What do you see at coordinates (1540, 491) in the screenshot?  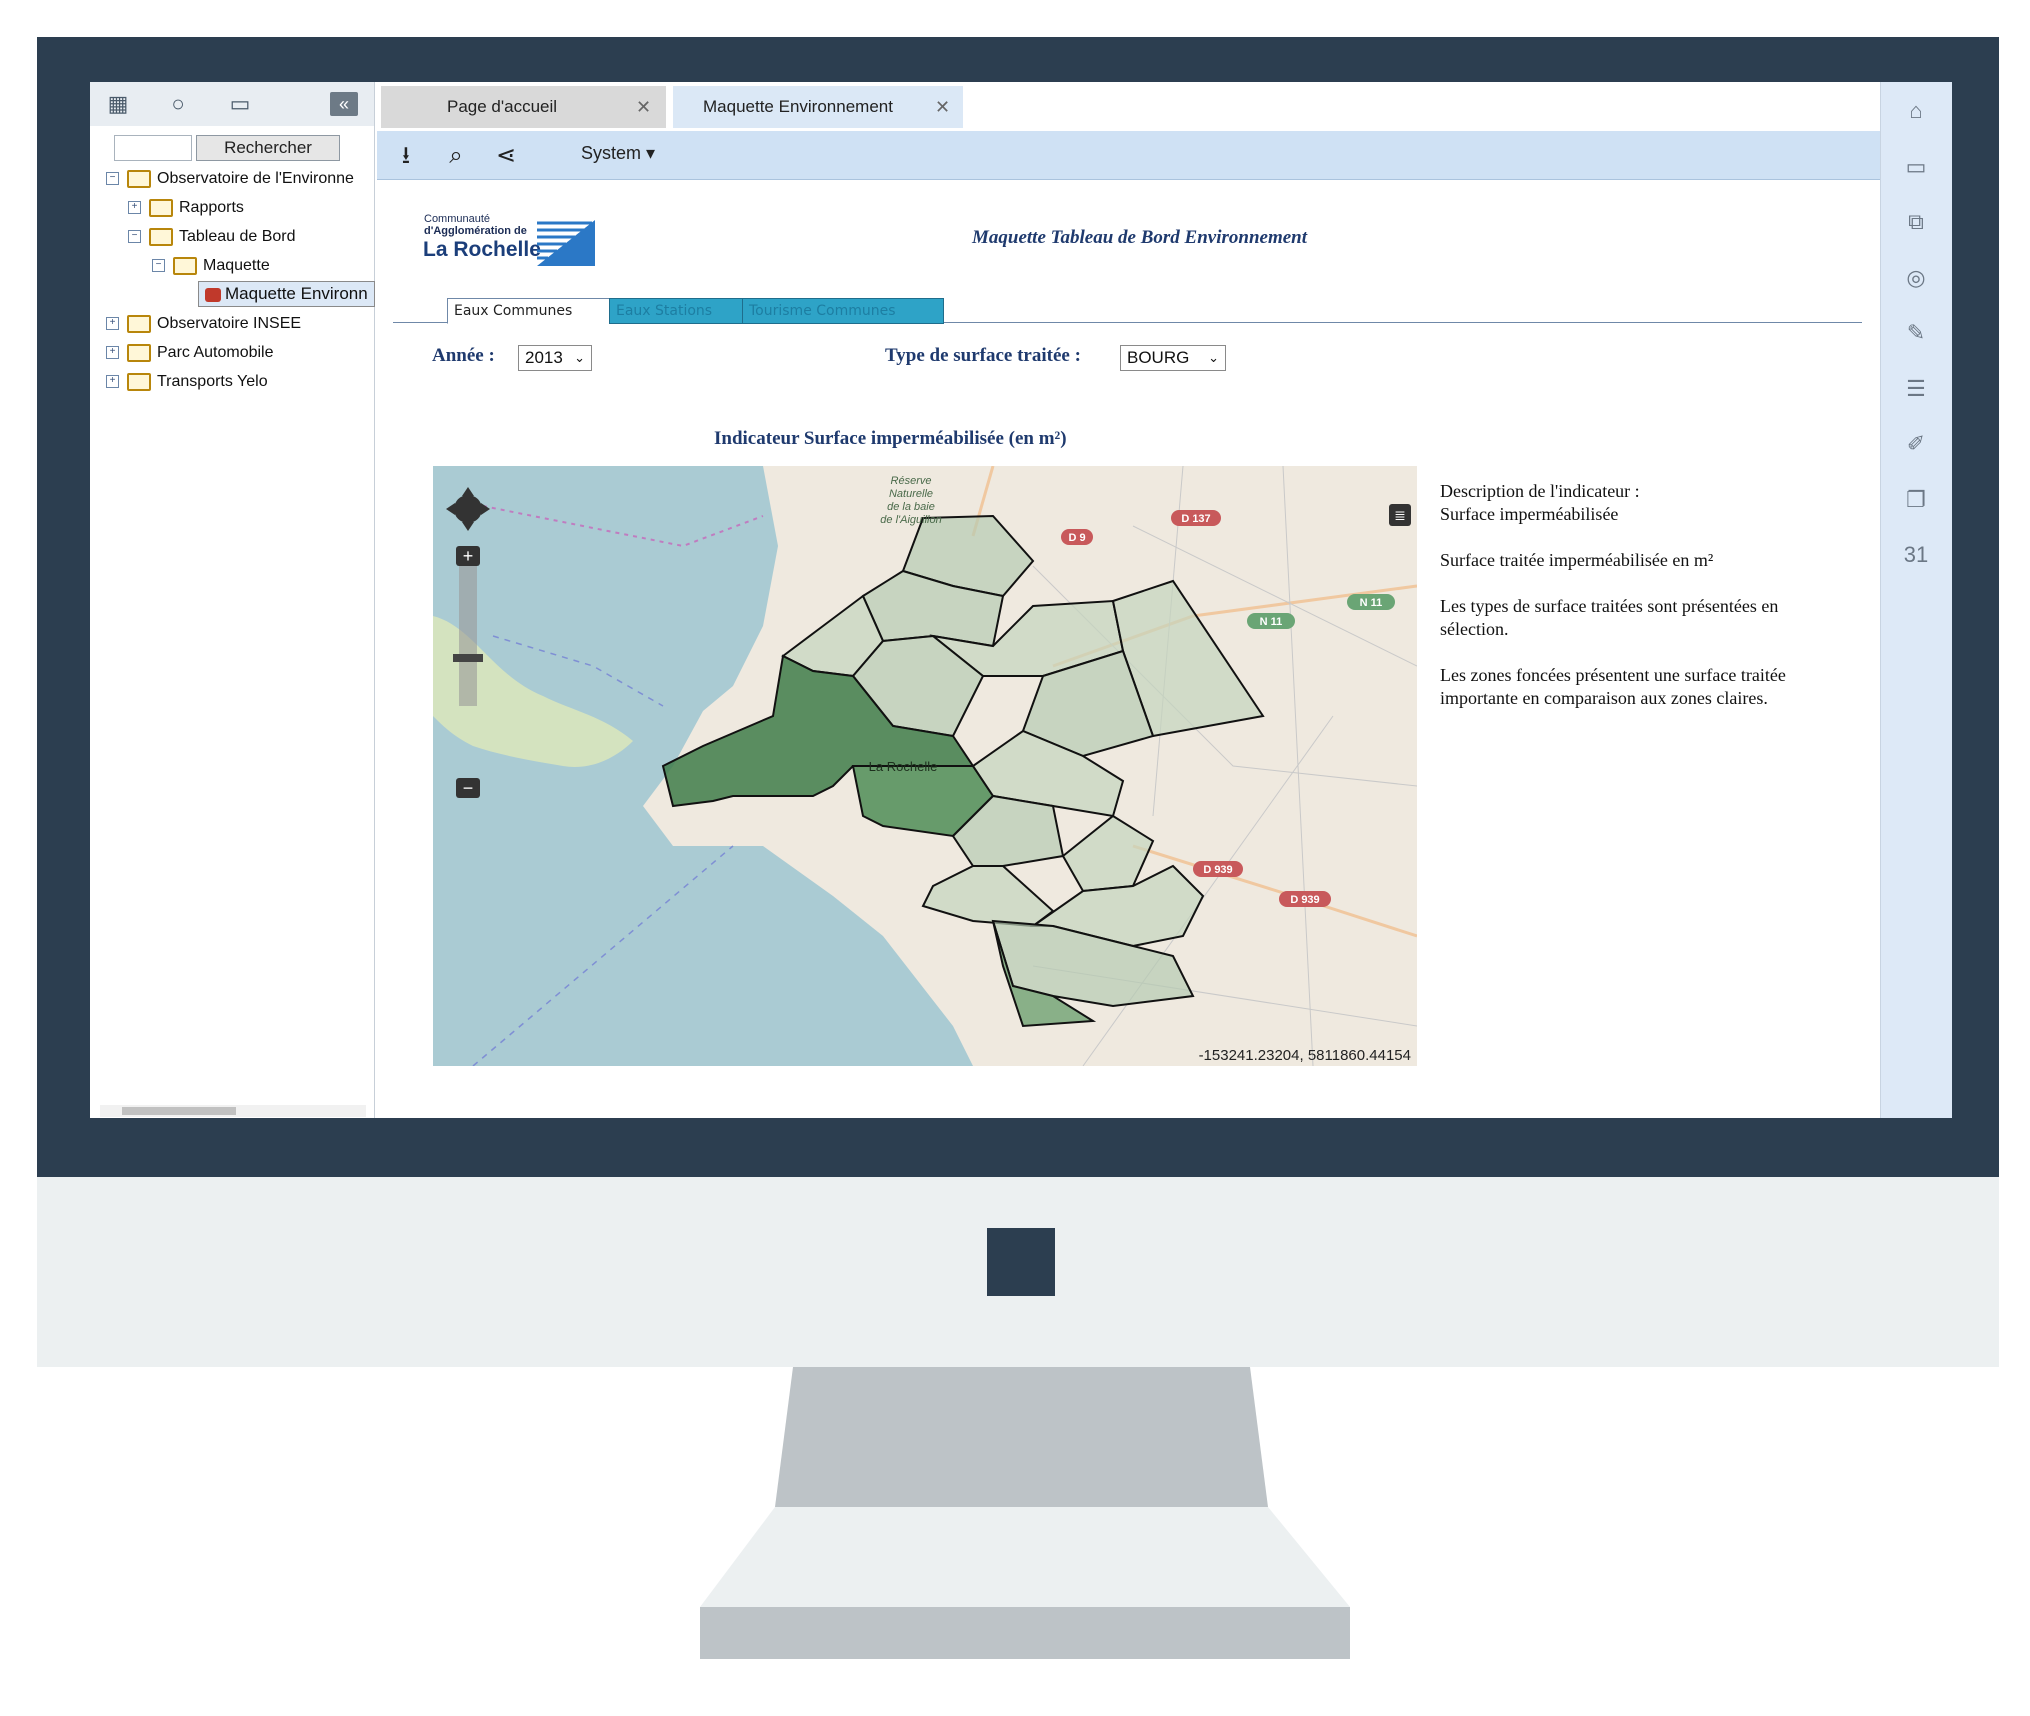 I see `desc-heading: Description de l'indicateur :` at bounding box center [1540, 491].